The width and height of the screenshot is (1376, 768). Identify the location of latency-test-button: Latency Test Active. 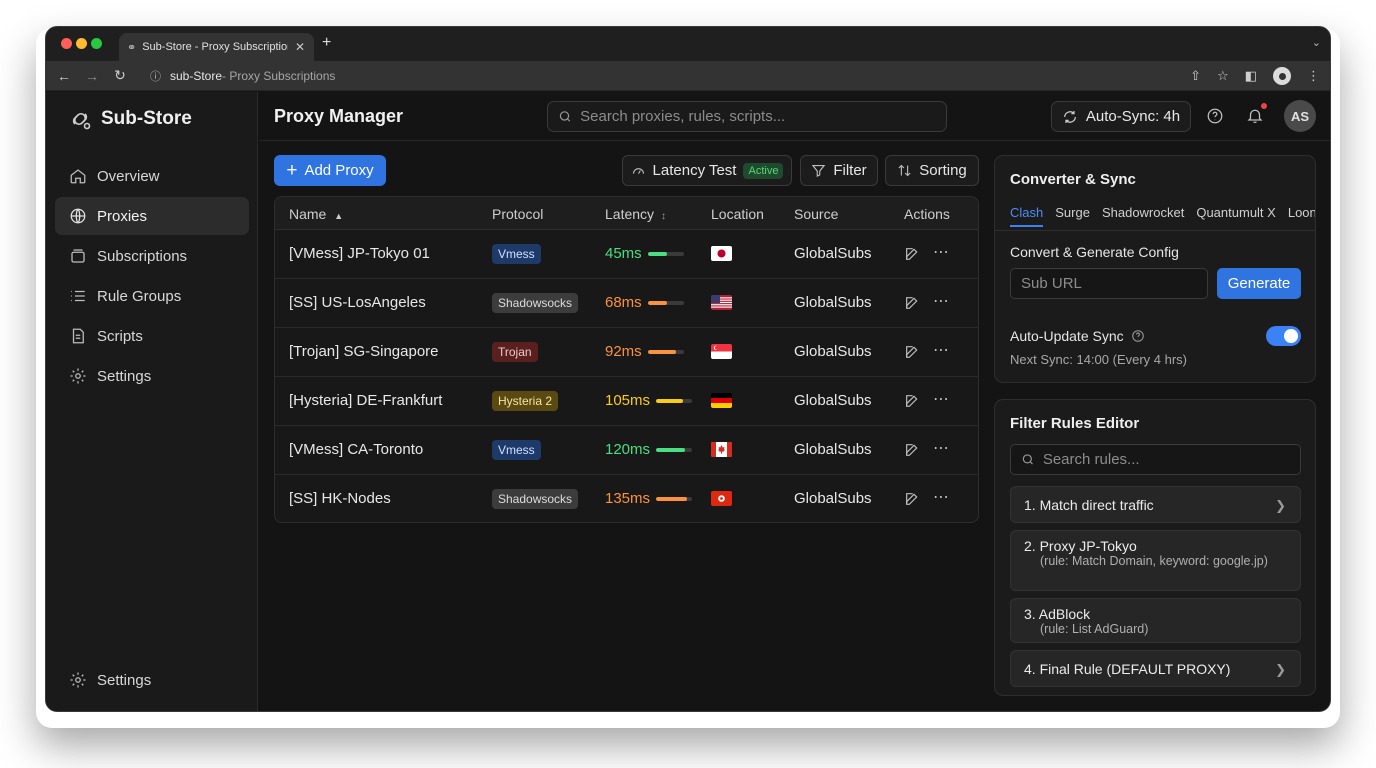
(707, 170).